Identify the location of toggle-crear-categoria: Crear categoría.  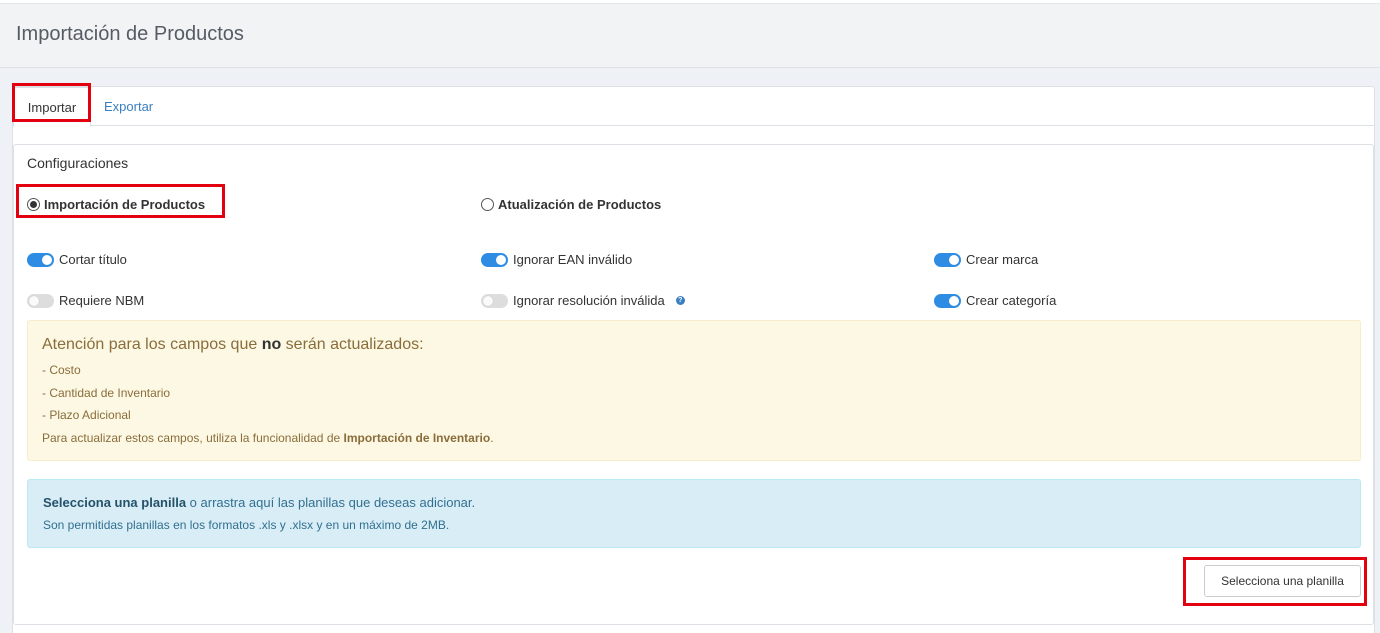
(995, 300).